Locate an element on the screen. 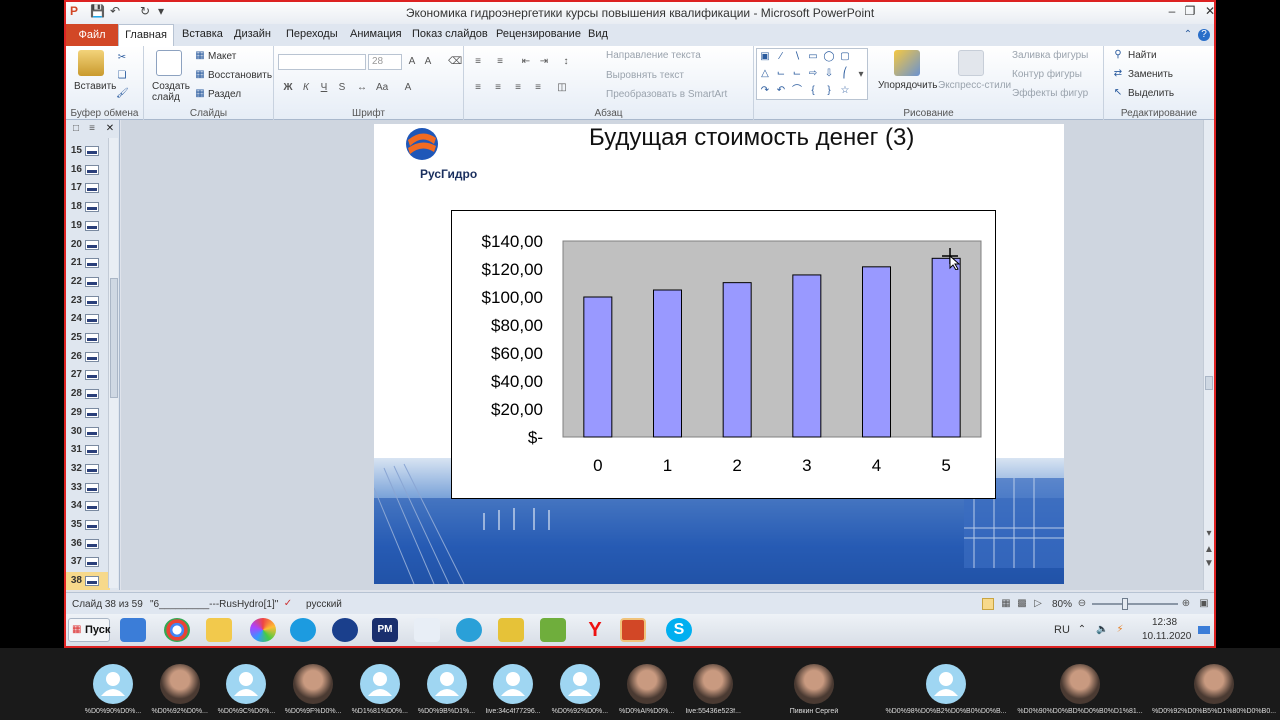 This screenshot has width=1280, height=720. increase-indent-icon: ⇥ is located at coordinates (544, 62).